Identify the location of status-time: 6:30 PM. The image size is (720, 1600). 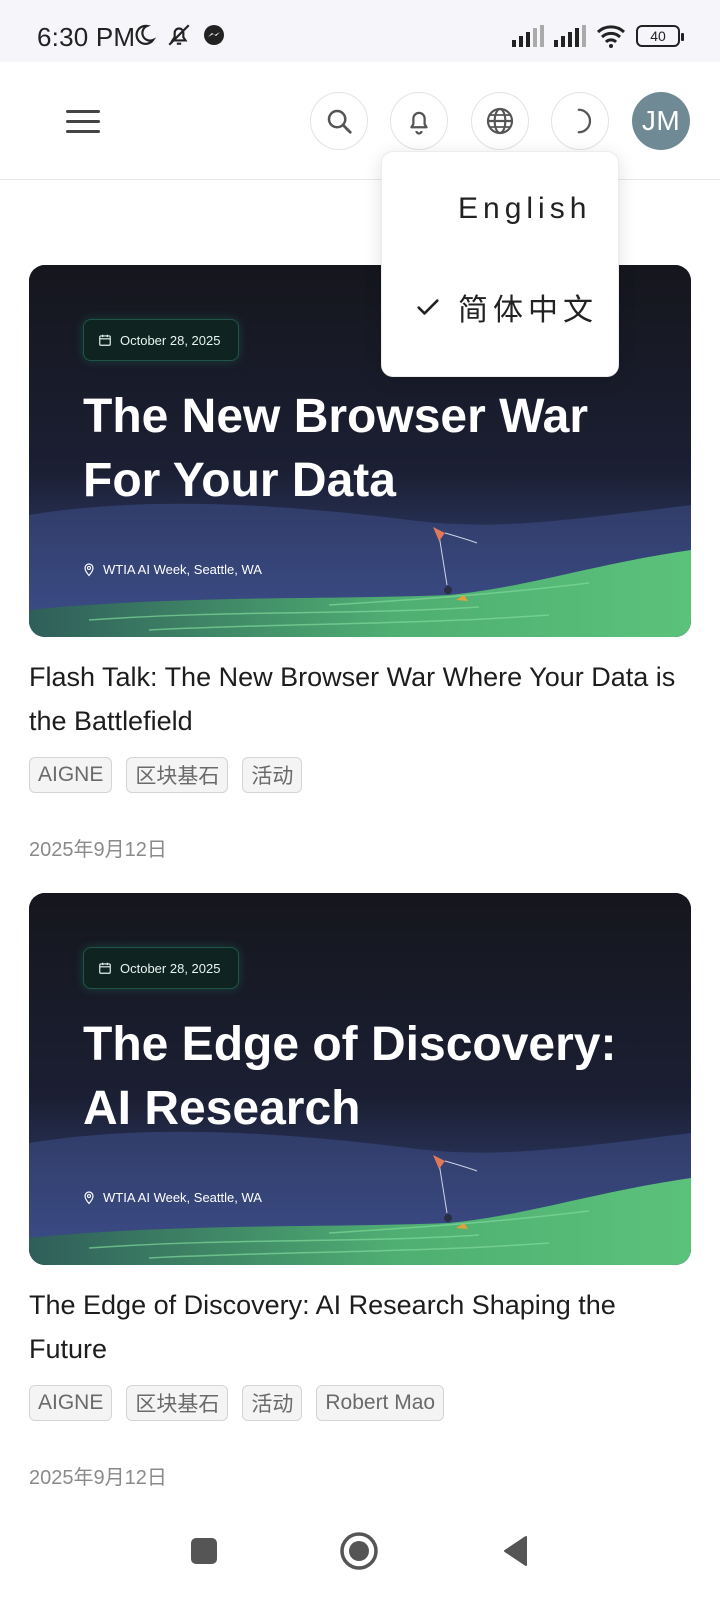
(86, 37).